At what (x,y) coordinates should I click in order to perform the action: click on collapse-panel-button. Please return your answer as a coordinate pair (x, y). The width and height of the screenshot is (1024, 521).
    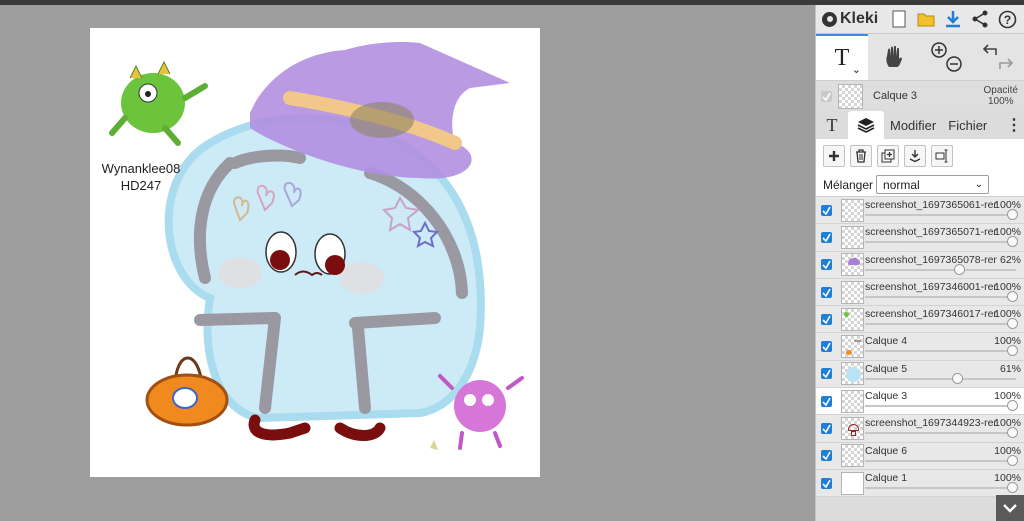
    Looking at the image, I should click on (1010, 508).